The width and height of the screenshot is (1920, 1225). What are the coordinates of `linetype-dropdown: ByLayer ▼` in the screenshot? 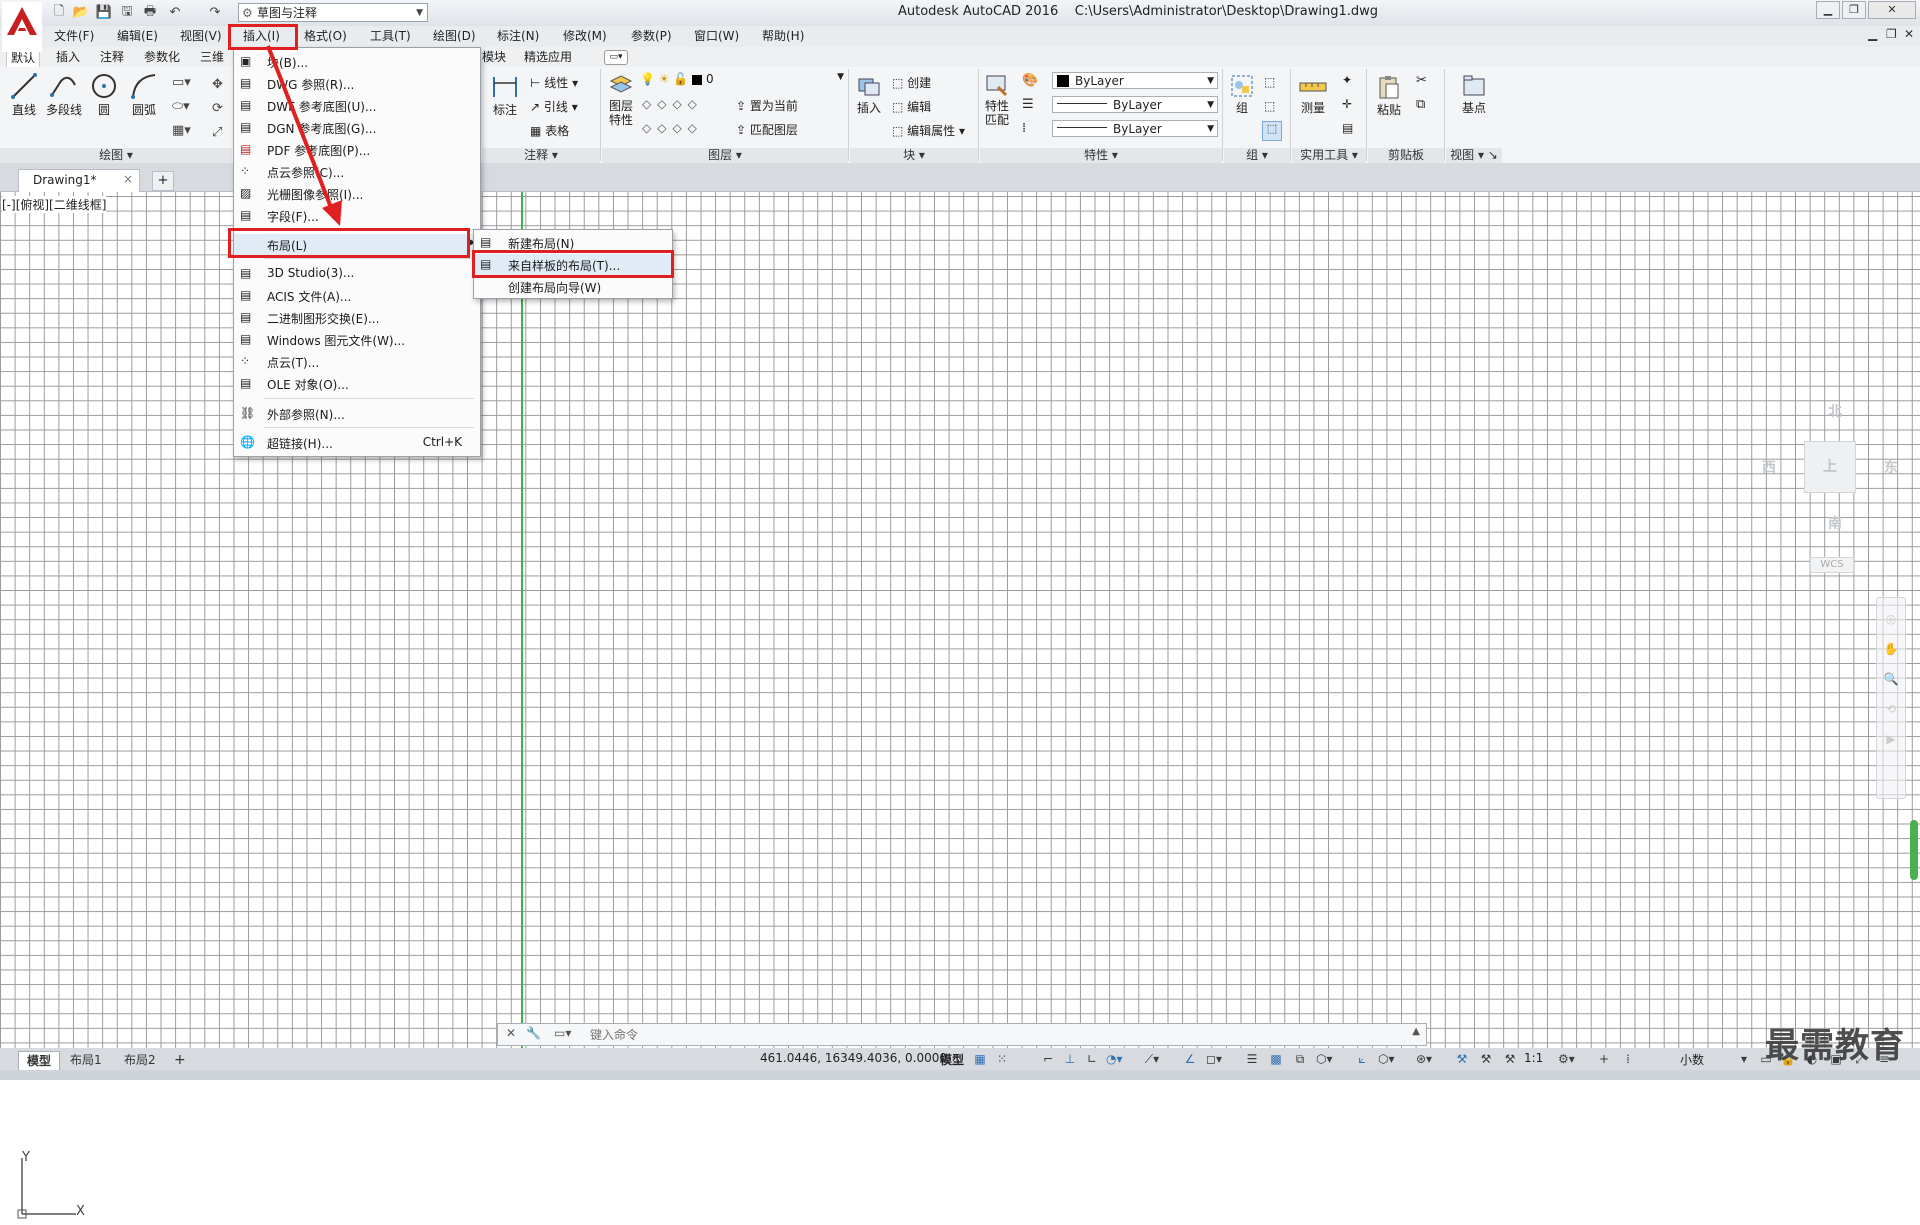 It's located at (1135, 104).